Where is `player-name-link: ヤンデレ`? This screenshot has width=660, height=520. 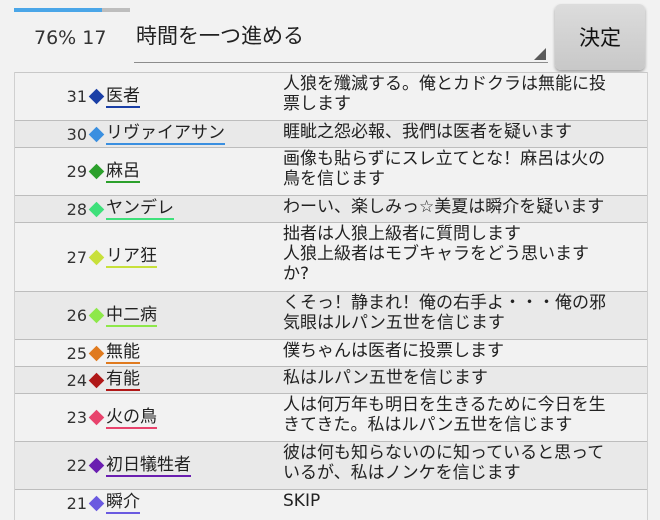 player-name-link: ヤンデレ is located at coordinates (140, 209).